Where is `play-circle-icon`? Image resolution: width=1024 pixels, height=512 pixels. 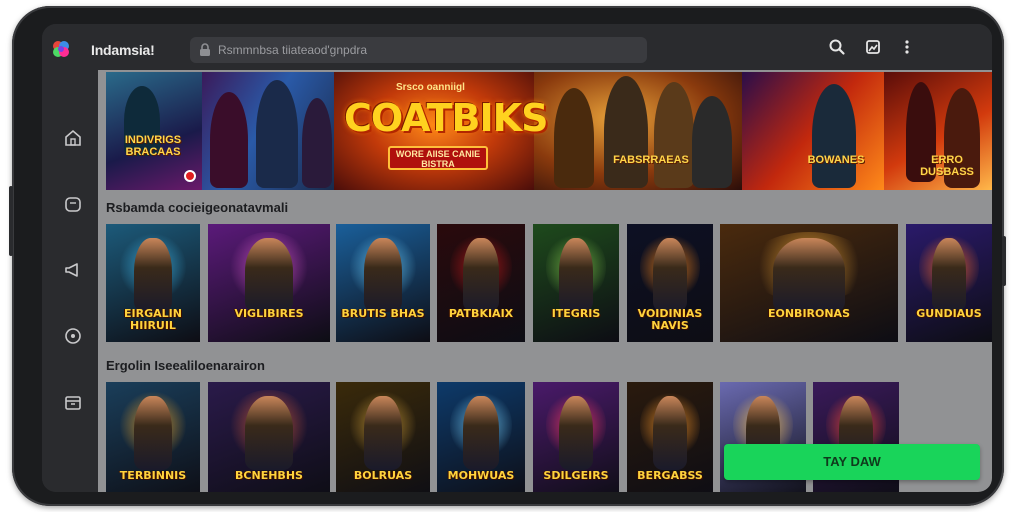
play-circle-icon is located at coordinates (73, 336).